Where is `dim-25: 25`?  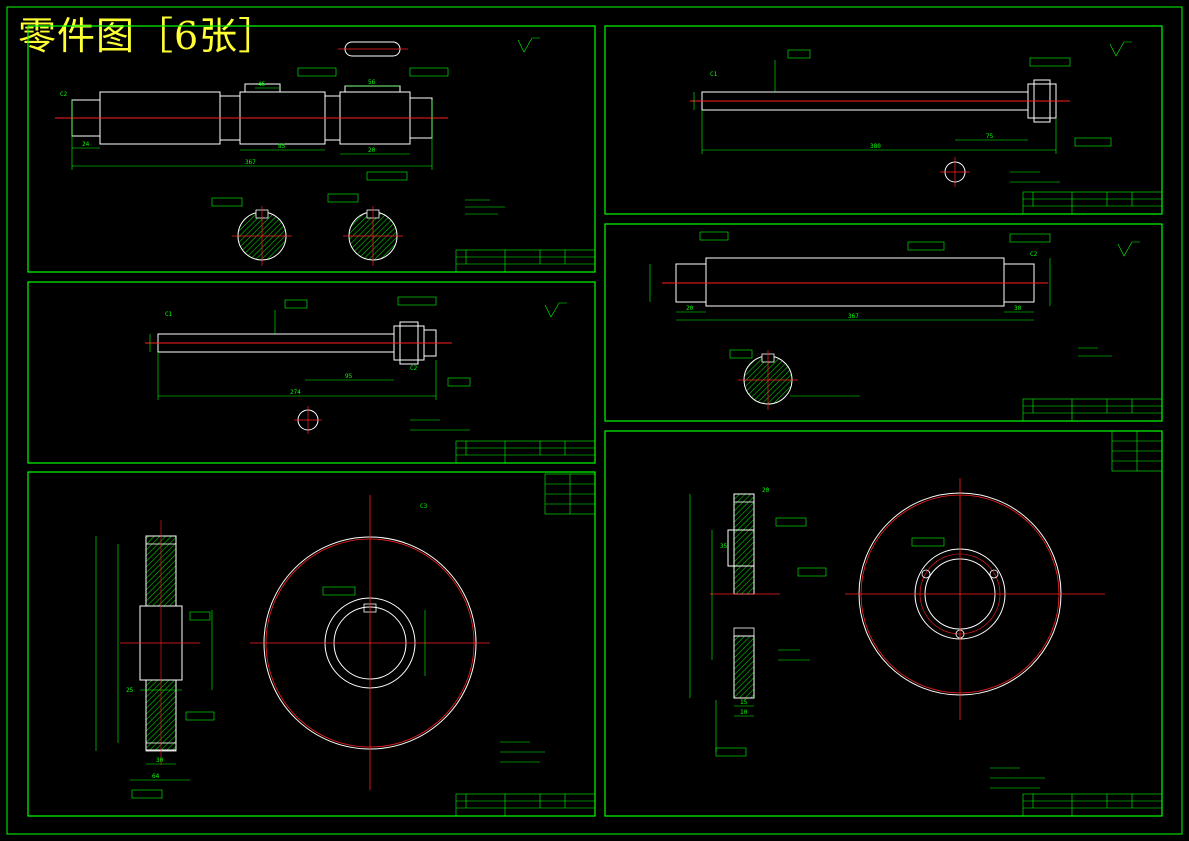
dim-25: 25 is located at coordinates (130, 690).